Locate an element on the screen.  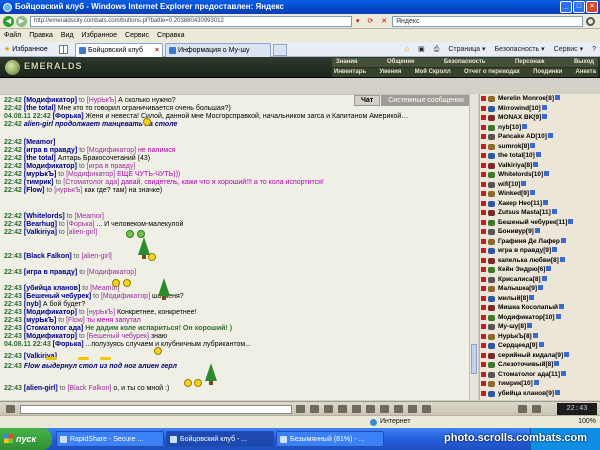
message-author: [Модификатор] is located at coordinates (50, 312).